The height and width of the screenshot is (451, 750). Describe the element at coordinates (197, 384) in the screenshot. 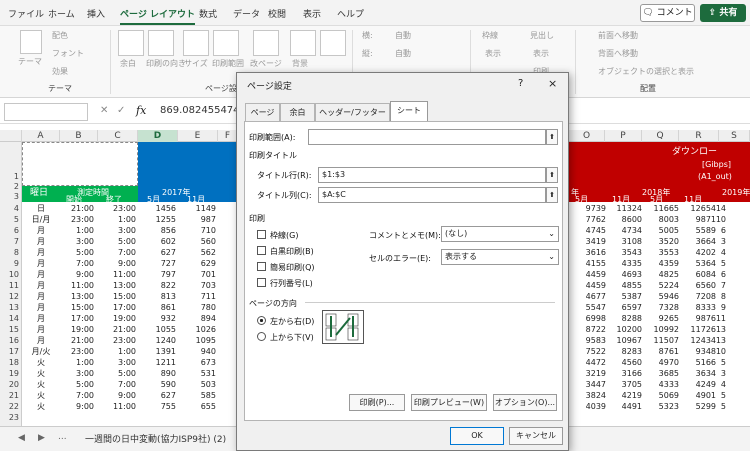

I see `table-cell: 503` at that location.